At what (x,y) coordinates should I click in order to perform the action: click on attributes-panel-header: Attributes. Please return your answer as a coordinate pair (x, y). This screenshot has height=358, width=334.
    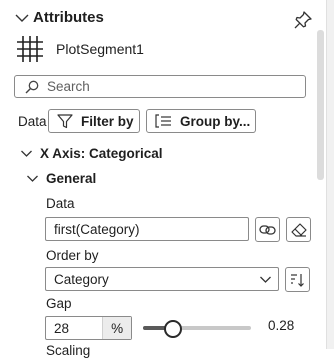
    Looking at the image, I should click on (59, 17).